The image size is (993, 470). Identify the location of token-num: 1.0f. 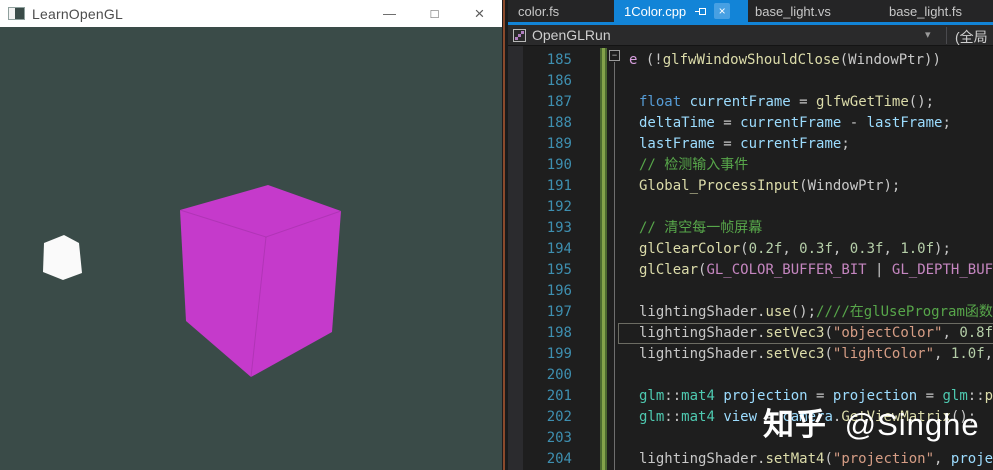
(967, 354).